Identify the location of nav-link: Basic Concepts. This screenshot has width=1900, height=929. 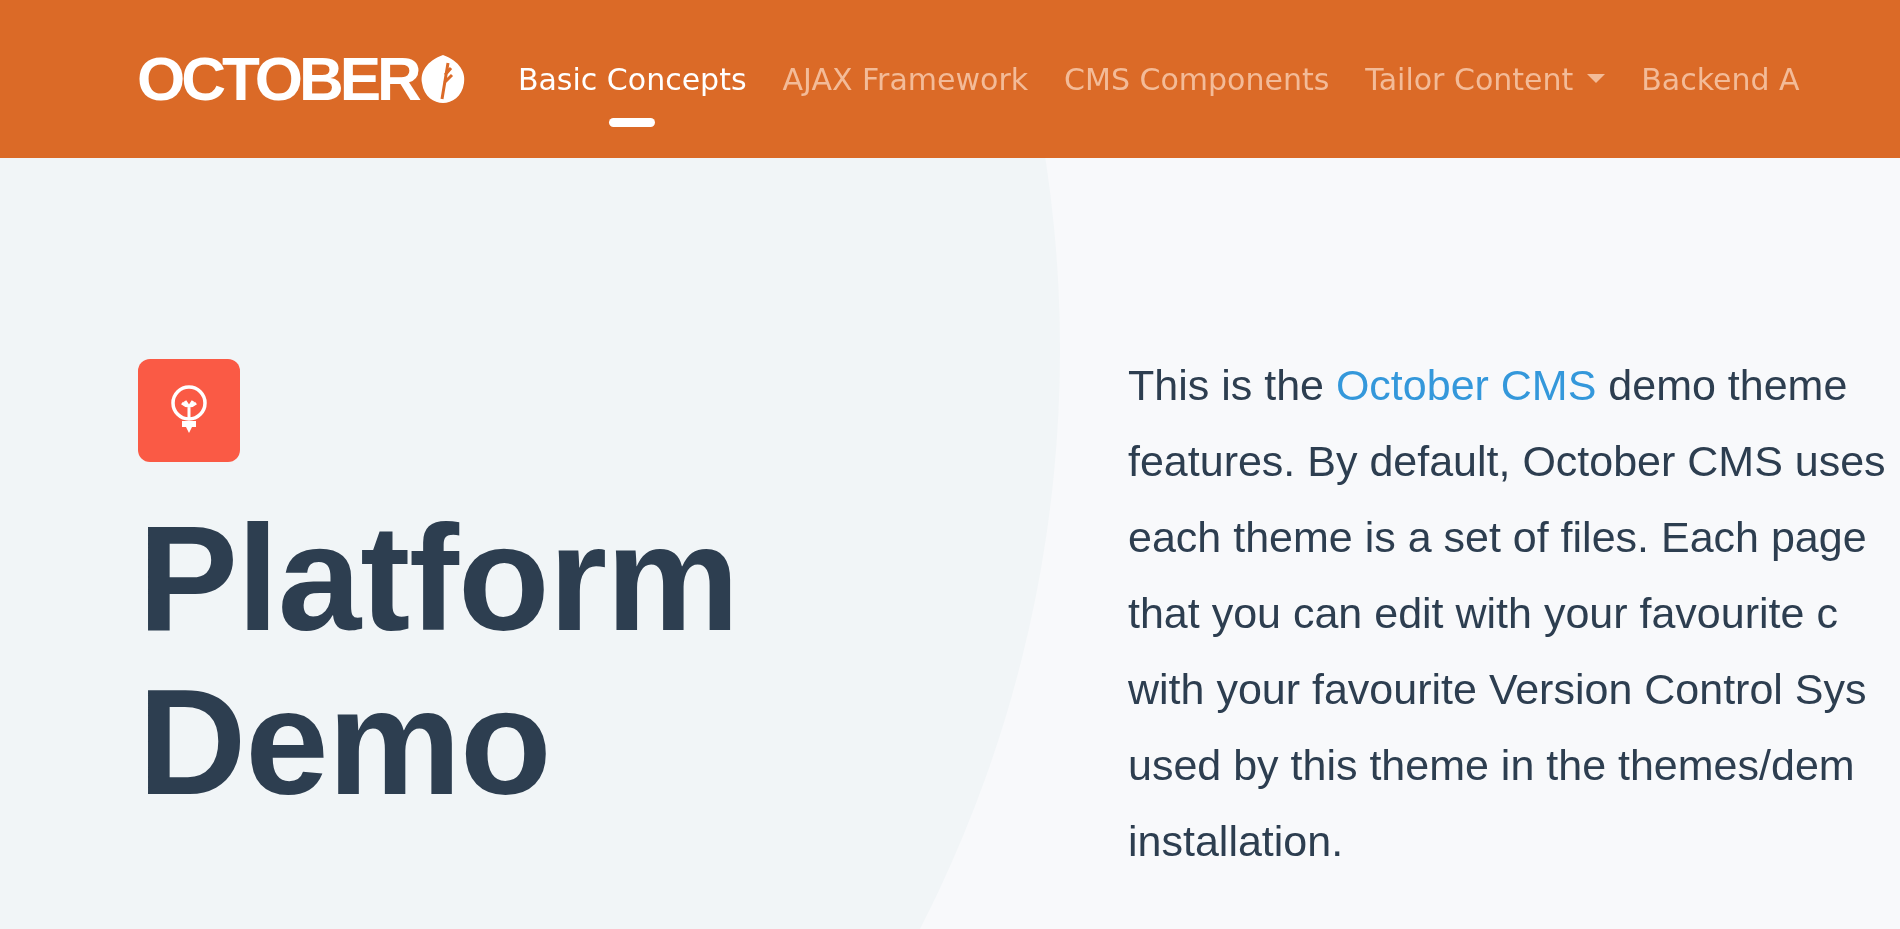
(632, 79).